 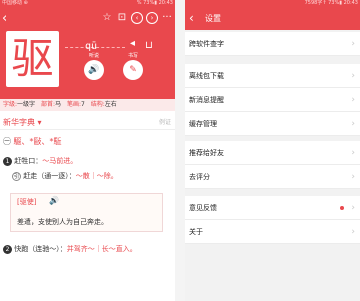 What do you see at coordinates (342, 208) in the screenshot?
I see `unread-dot` at bounding box center [342, 208].